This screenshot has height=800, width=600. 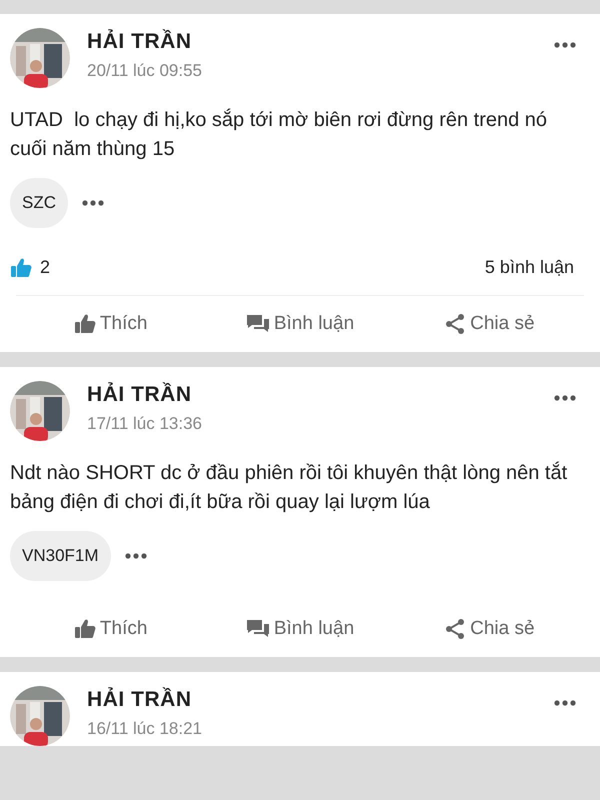 What do you see at coordinates (39, 203) in the screenshot?
I see `stock-tag: SZC` at bounding box center [39, 203].